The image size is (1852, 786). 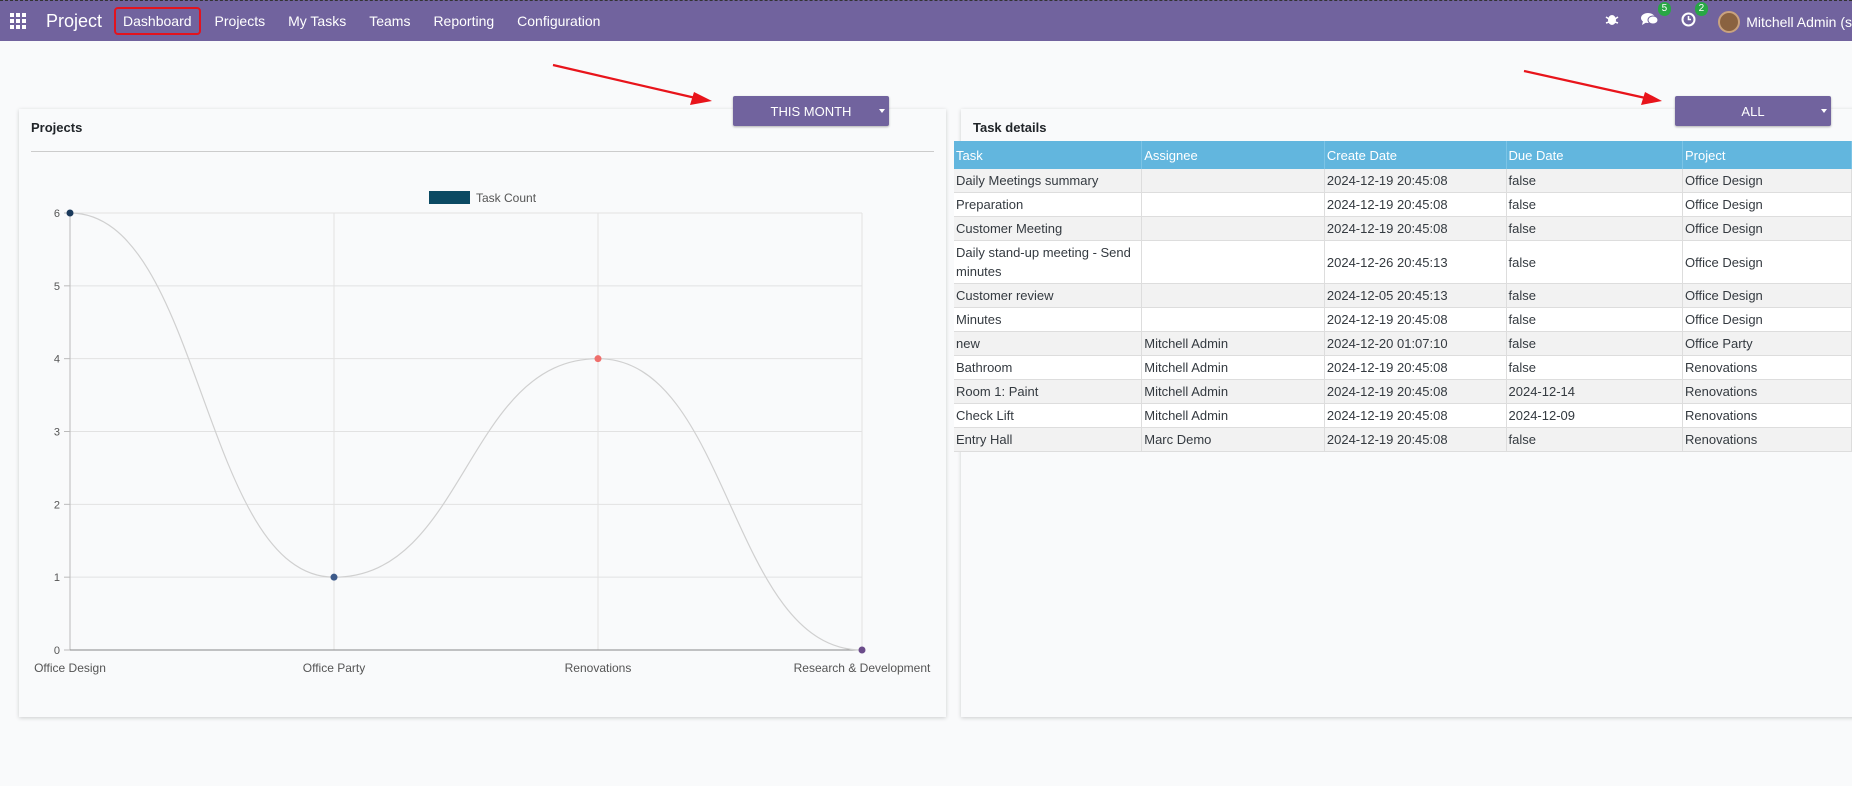 What do you see at coordinates (57, 578) in the screenshot?
I see `y-tick-label: 1` at bounding box center [57, 578].